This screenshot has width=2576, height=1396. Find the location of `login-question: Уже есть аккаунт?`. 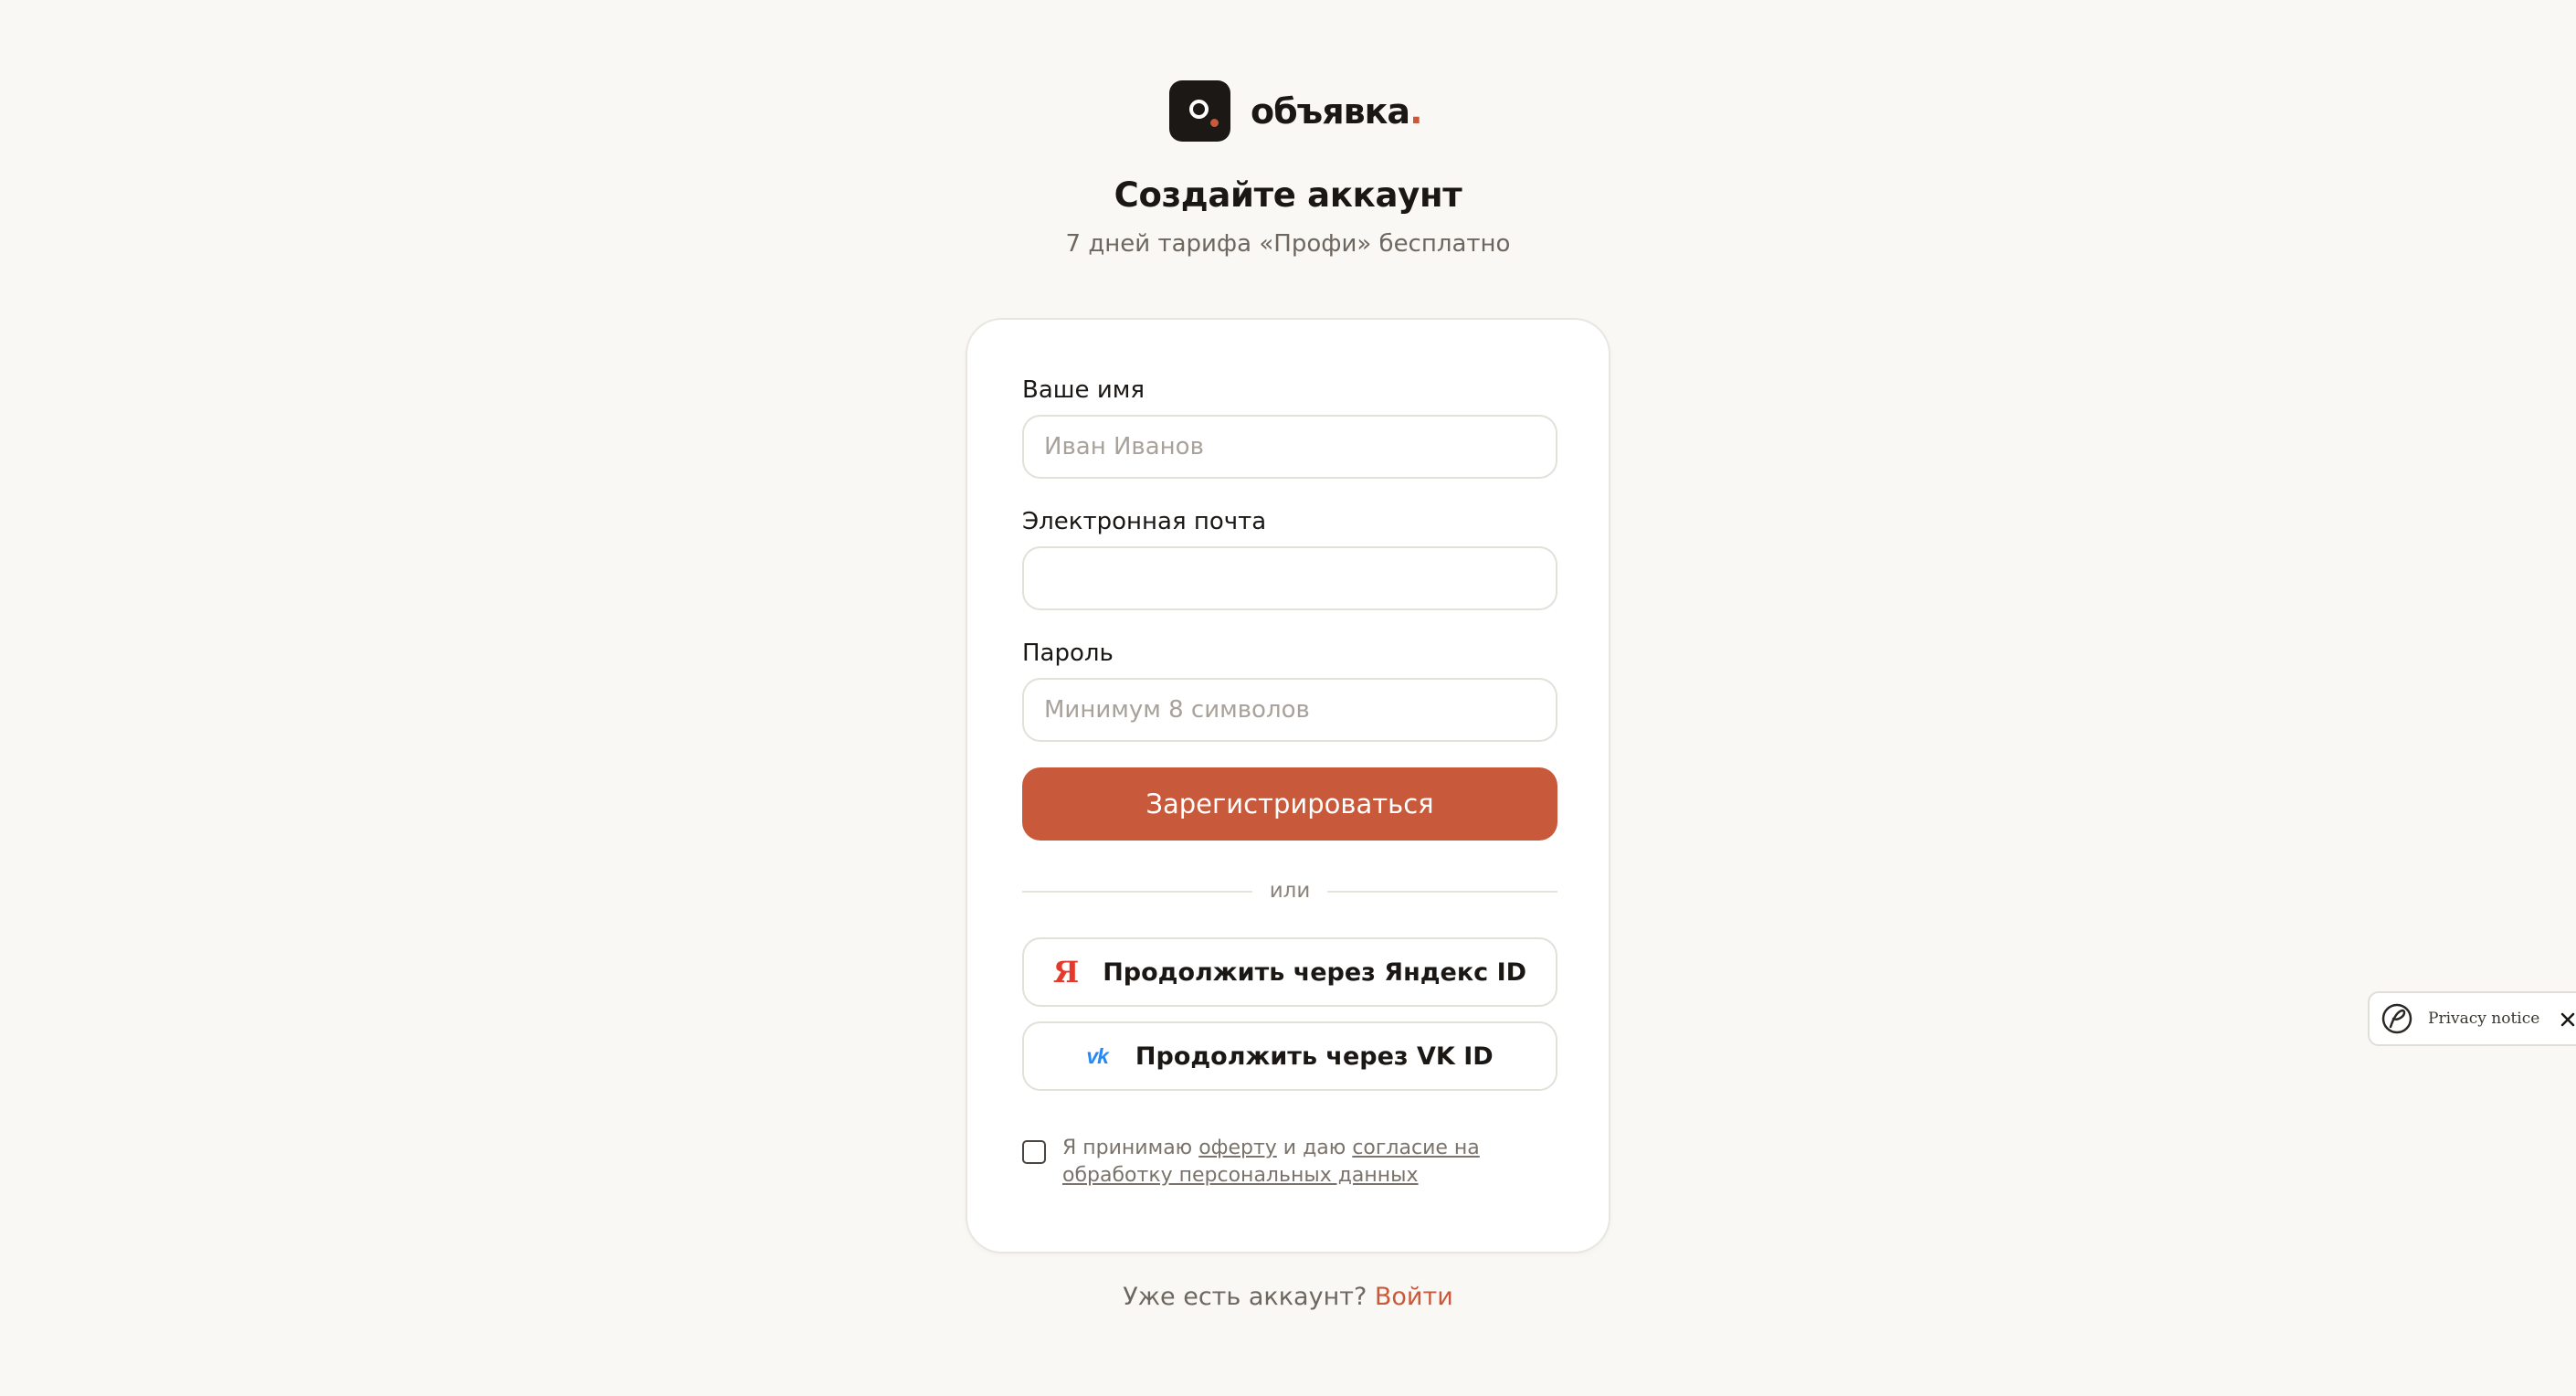

login-question: Уже есть аккаунт? is located at coordinates (1245, 1297).